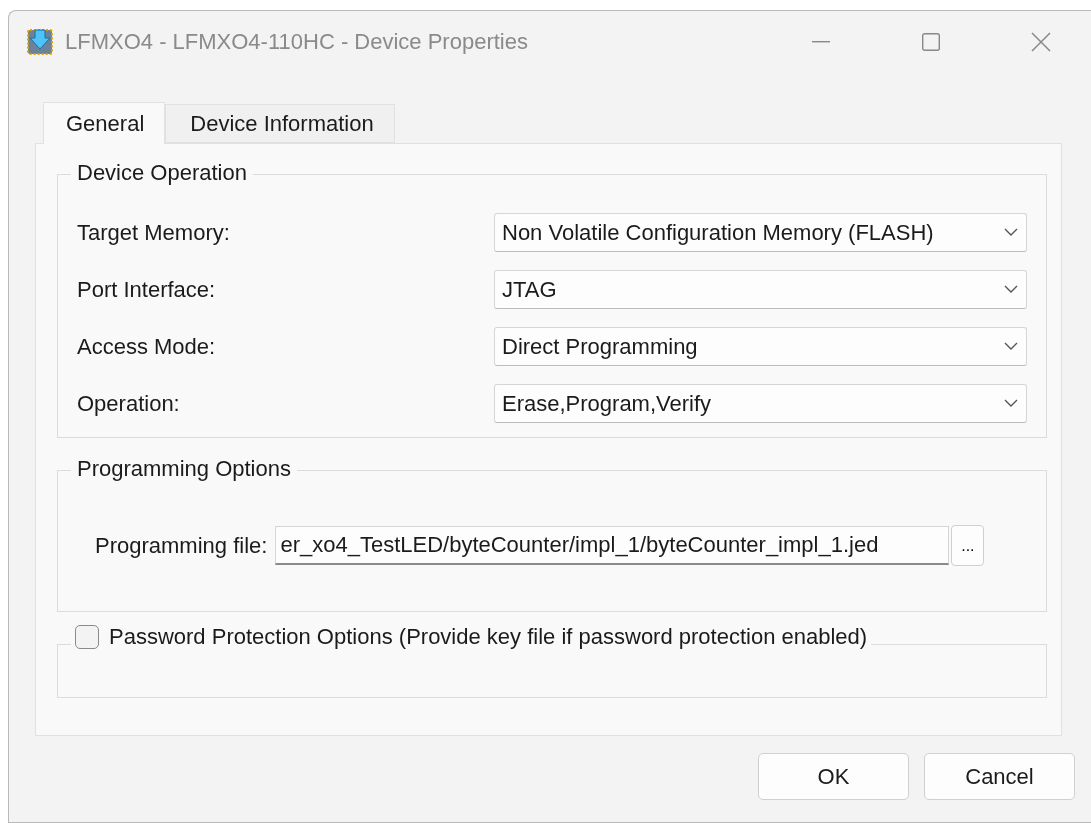 Image resolution: width=1091 pixels, height=823 pixels. What do you see at coordinates (87, 637) in the screenshot?
I see `checkbox` at bounding box center [87, 637].